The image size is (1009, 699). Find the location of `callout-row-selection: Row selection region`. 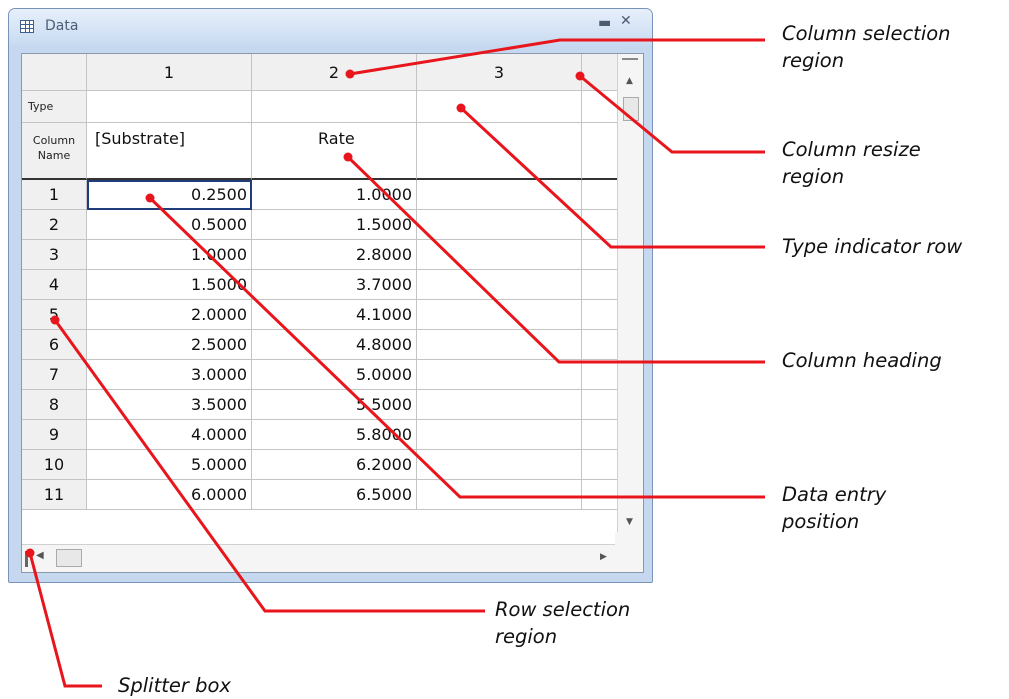

callout-row-selection: Row selection region is located at coordinates (563, 623).